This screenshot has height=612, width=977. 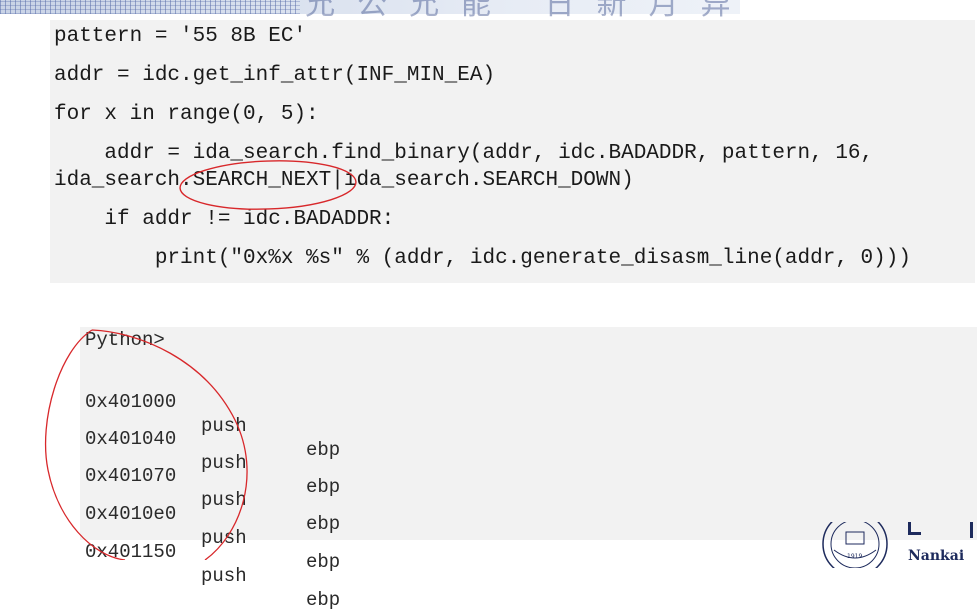 I want to click on top-banner: 允公允能 日新月异, so click(x=370, y=10).